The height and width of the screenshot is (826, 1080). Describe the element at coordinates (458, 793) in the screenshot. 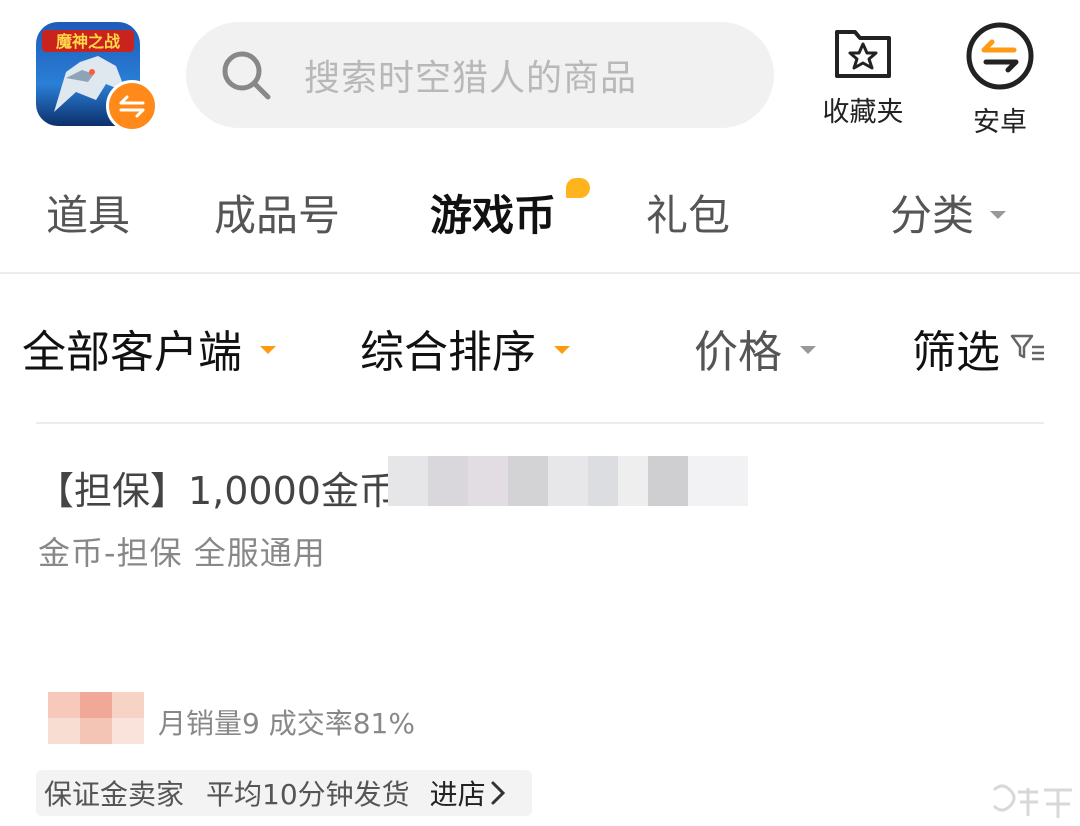

I see `enter-store-link: 进店` at that location.